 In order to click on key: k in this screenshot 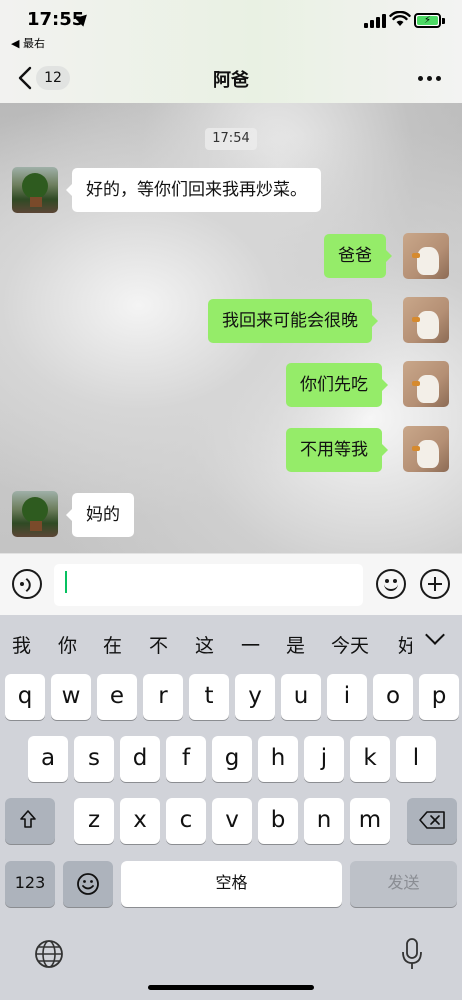, I will do `click(370, 759)`.